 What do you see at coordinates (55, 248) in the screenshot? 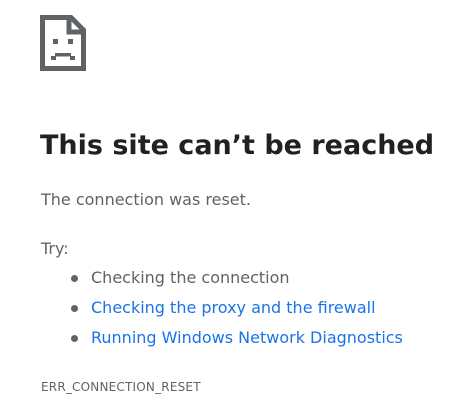
I see `try-label: Try:` at bounding box center [55, 248].